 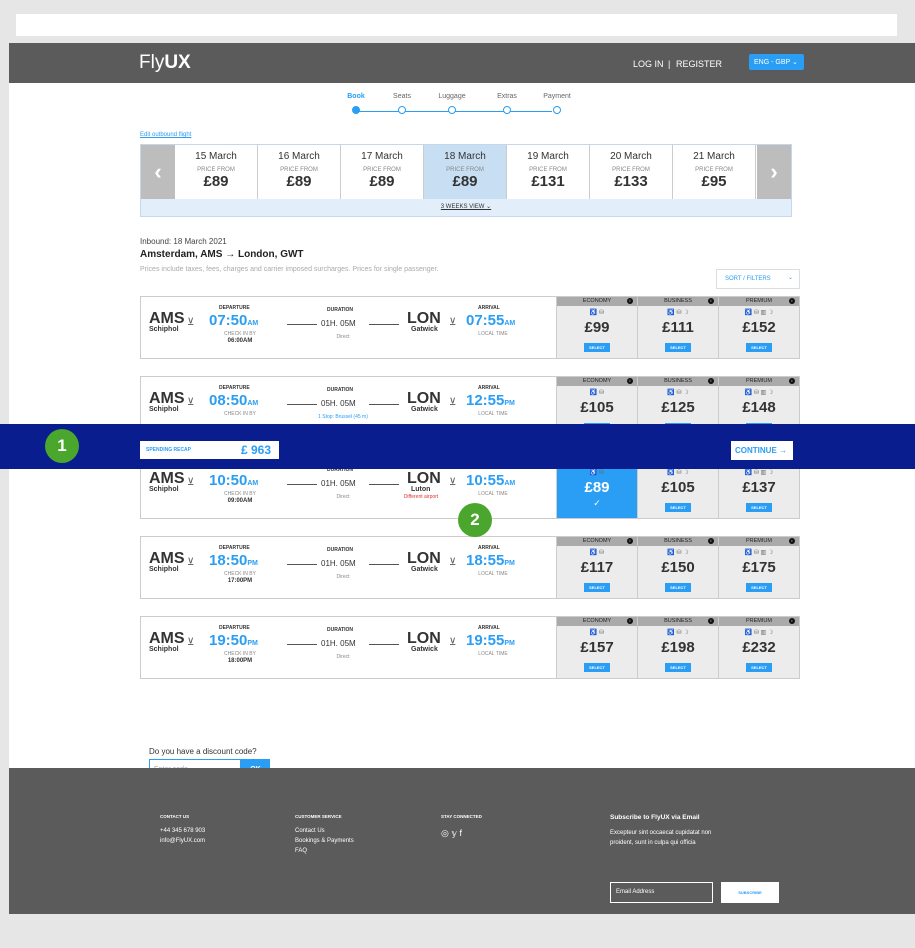 What do you see at coordinates (182, 841) in the screenshot?
I see `contact-email: info@FlyUX.com` at bounding box center [182, 841].